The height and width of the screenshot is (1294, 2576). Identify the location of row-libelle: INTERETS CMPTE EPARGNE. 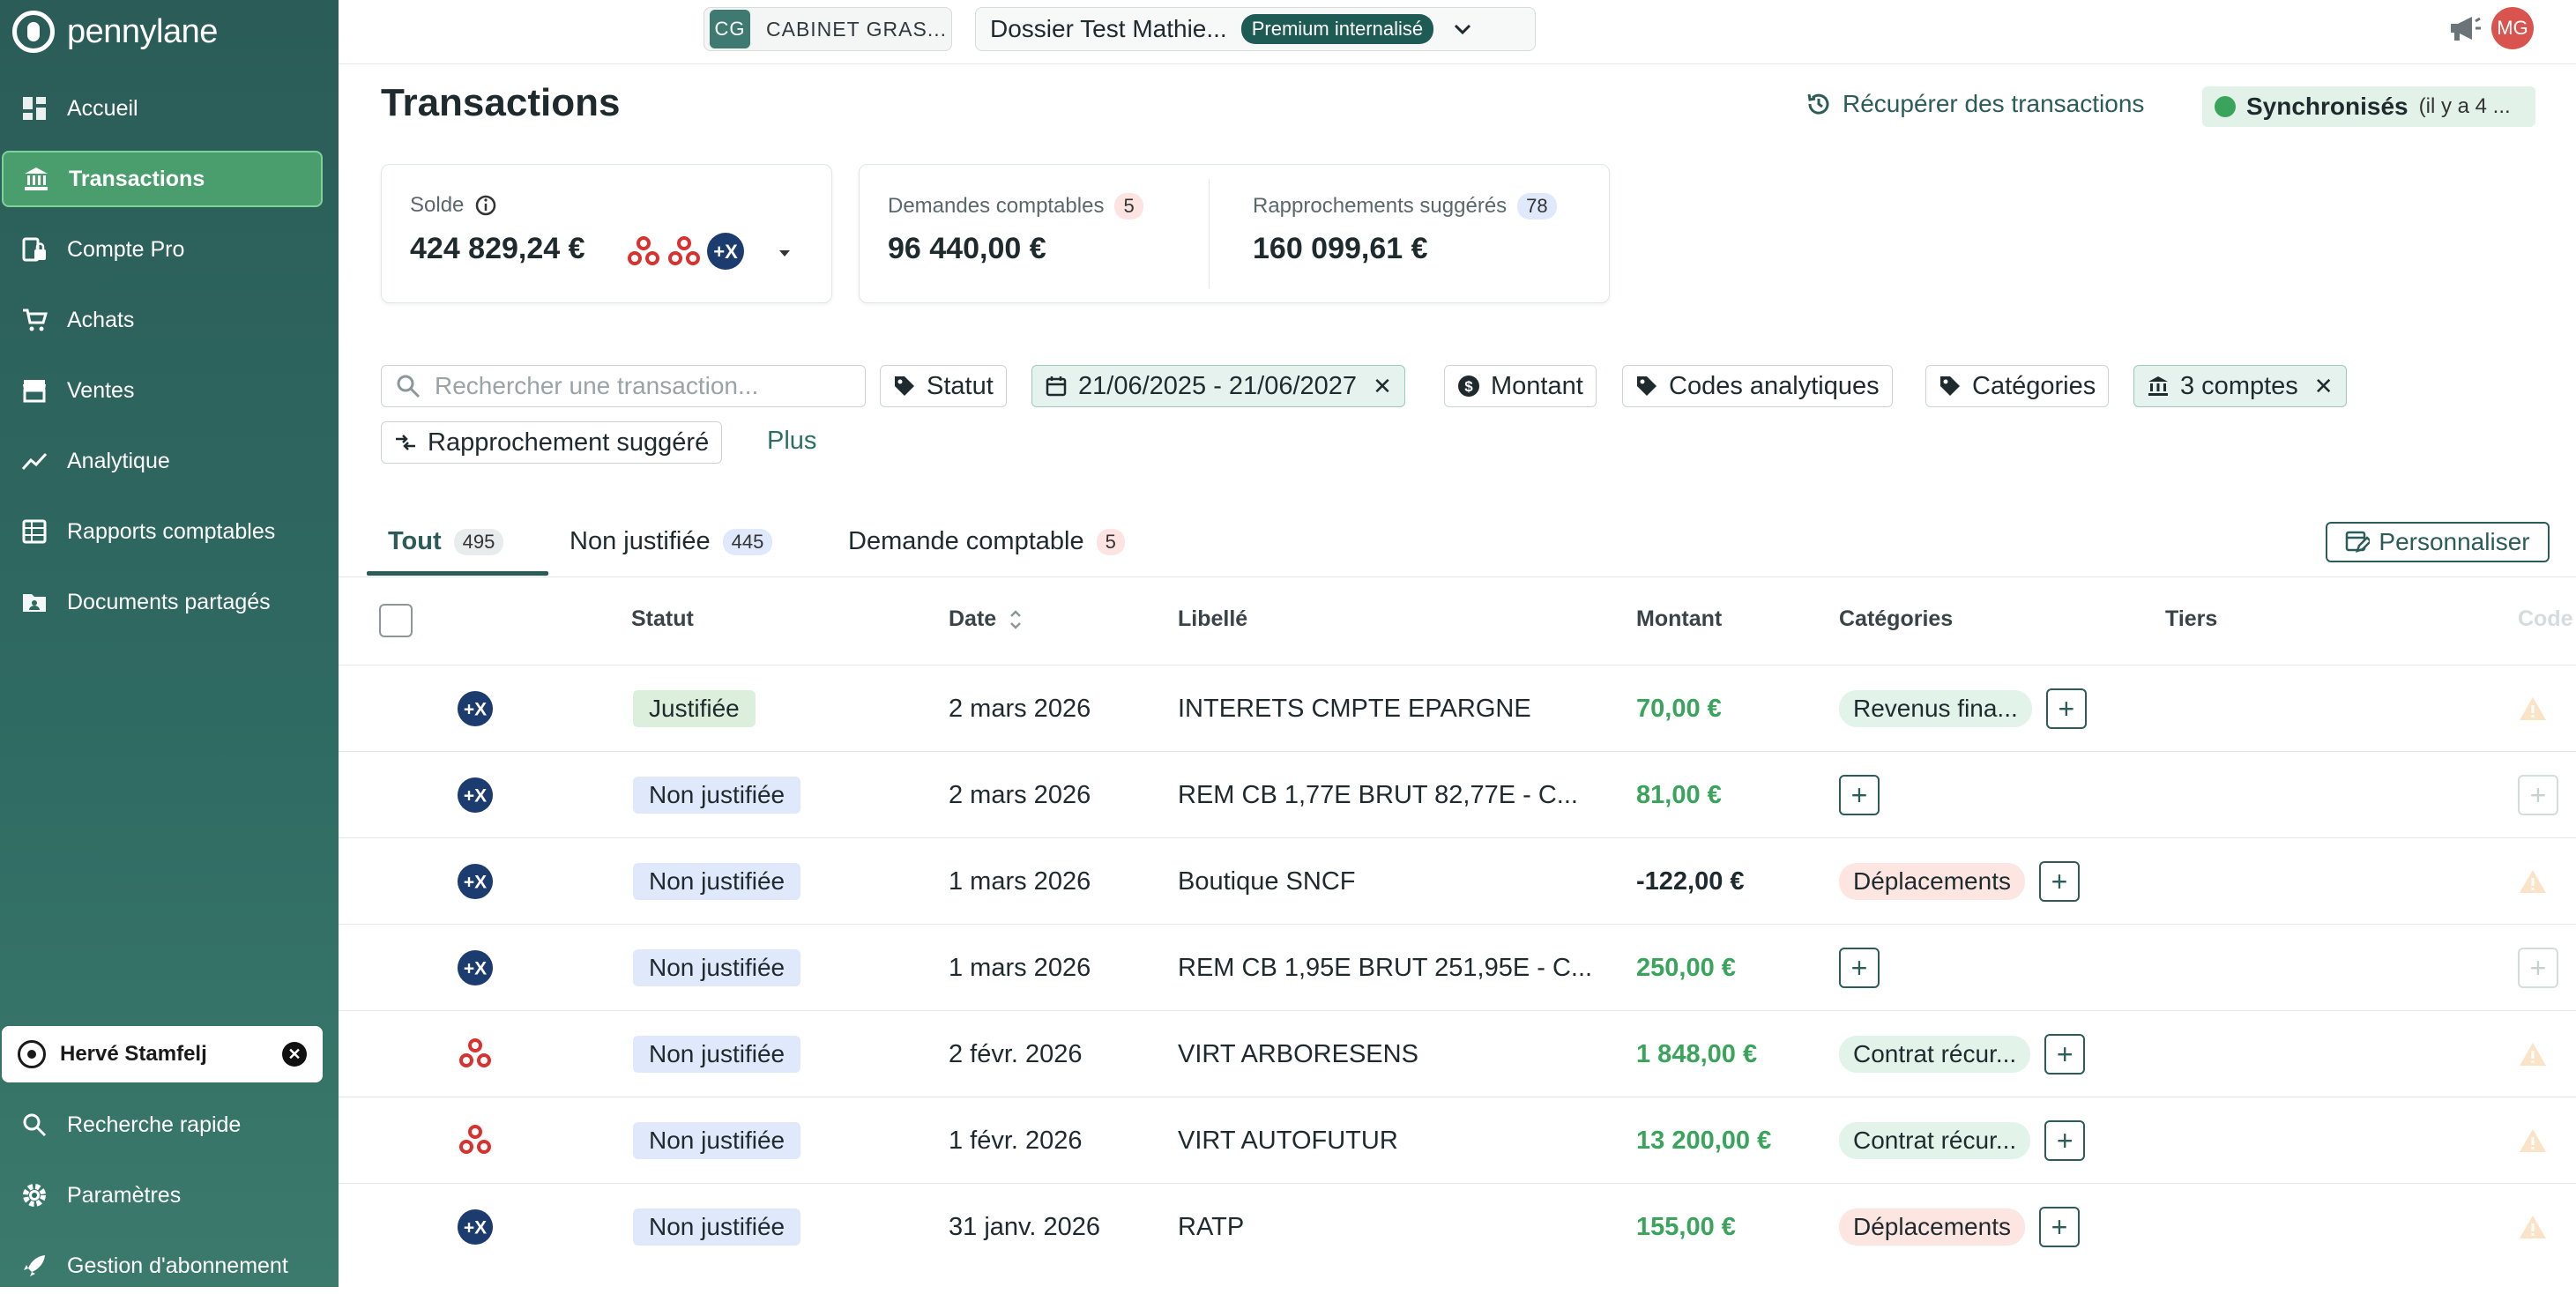
(1355, 709).